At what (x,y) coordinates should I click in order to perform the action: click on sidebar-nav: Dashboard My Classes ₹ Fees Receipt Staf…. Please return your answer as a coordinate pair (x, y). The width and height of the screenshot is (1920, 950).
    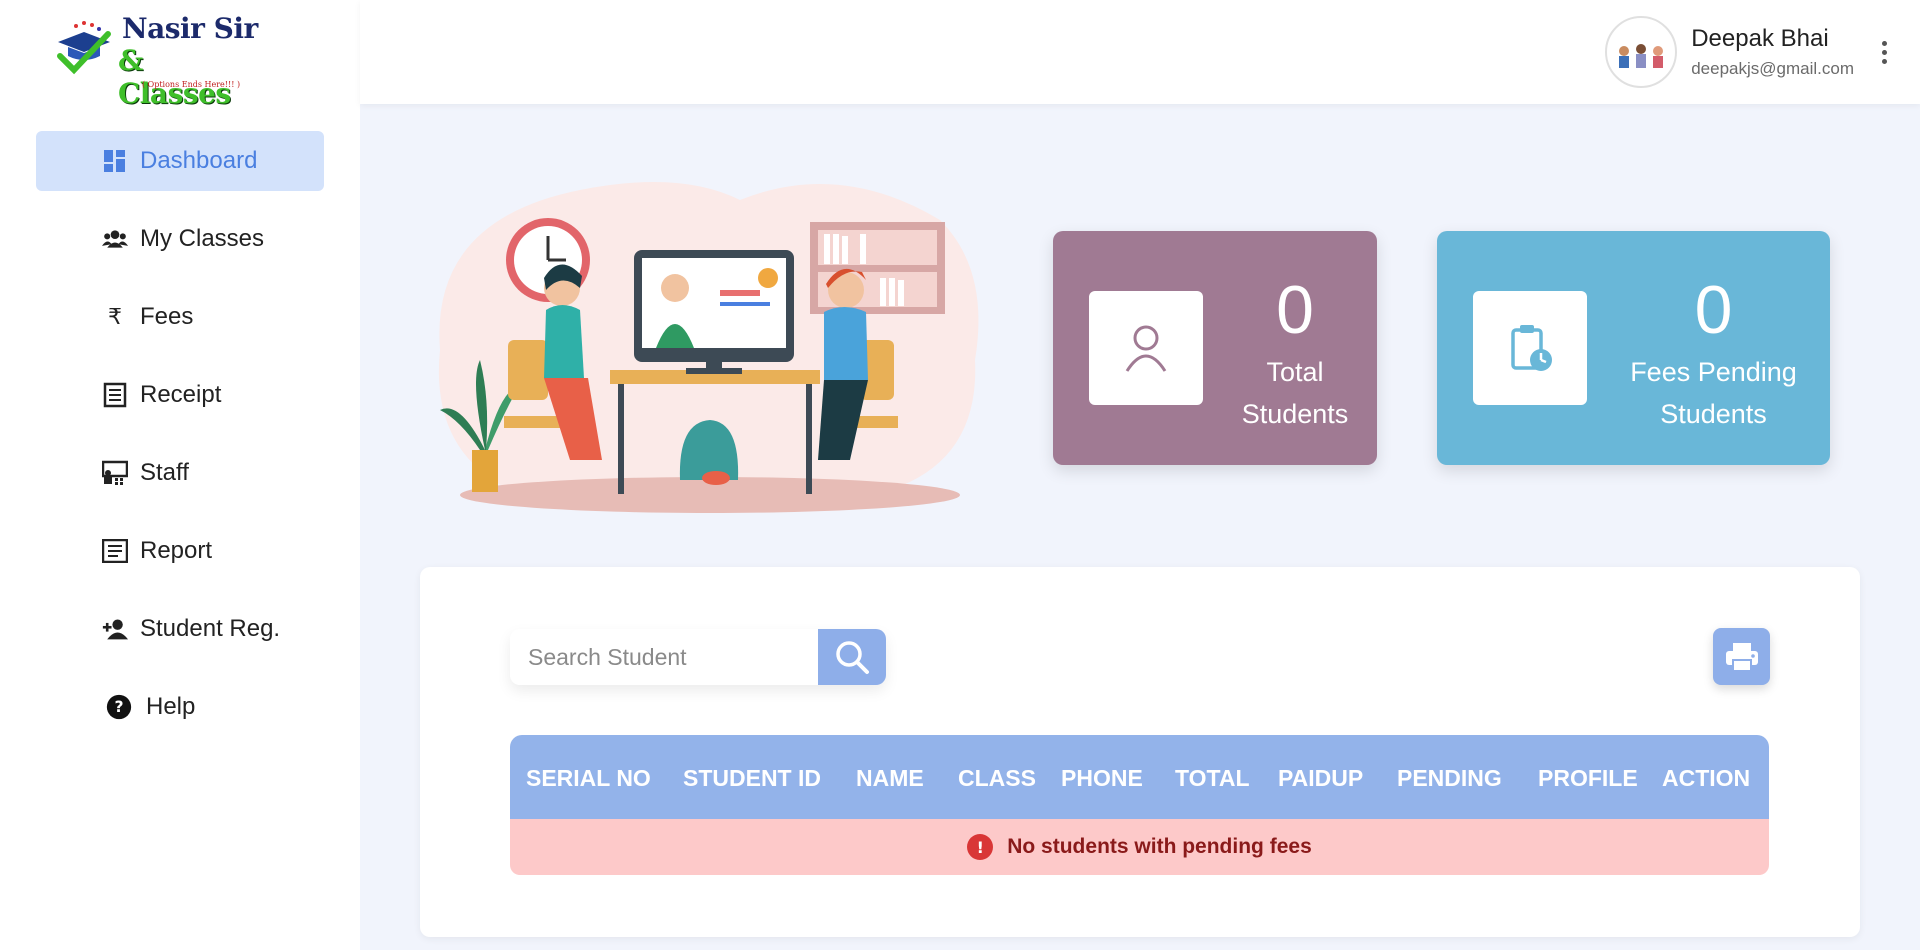
    Looking at the image, I should click on (180, 443).